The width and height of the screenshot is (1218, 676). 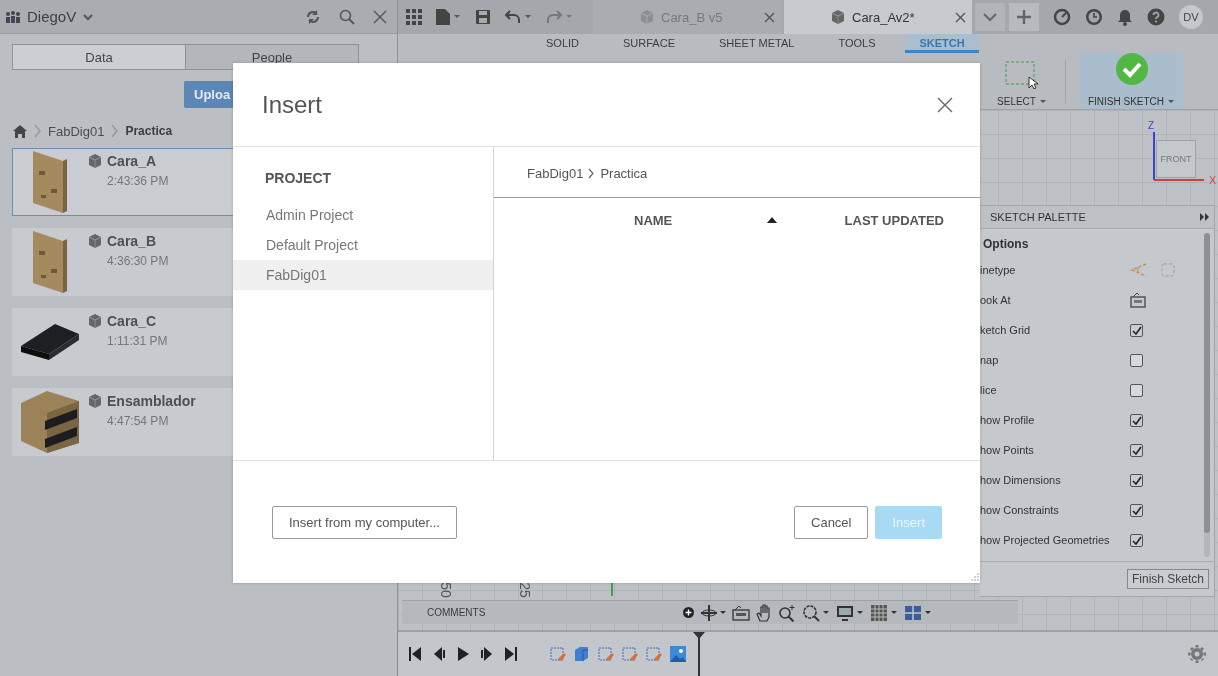 I want to click on file-name: Cara_A, so click(x=132, y=161).